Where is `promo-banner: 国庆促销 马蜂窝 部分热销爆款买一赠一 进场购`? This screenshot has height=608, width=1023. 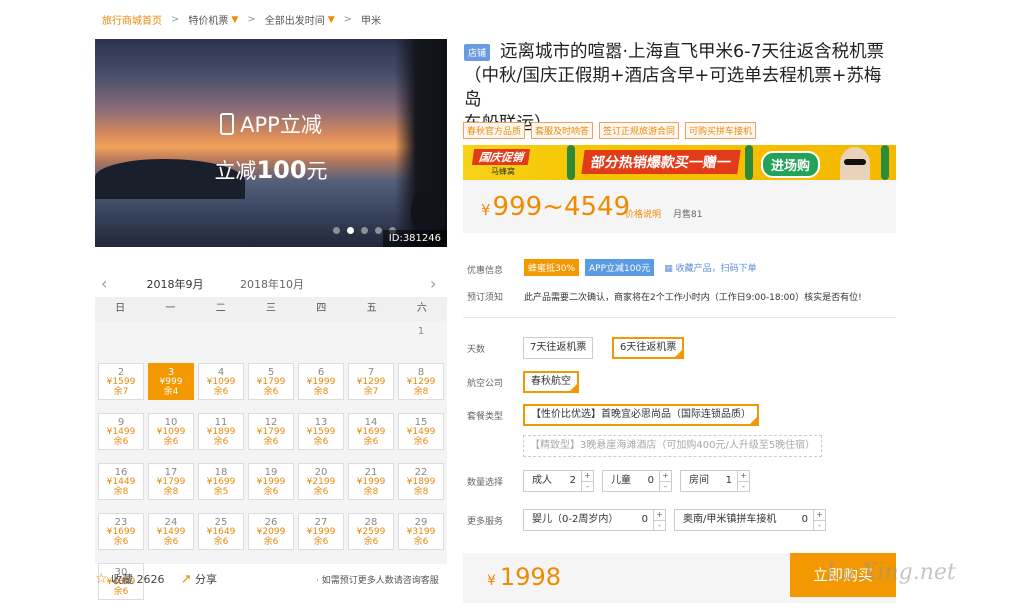
promo-banner: 国庆促销 马蜂窝 部分热销爆款买一赠一 进场购 is located at coordinates (679, 162).